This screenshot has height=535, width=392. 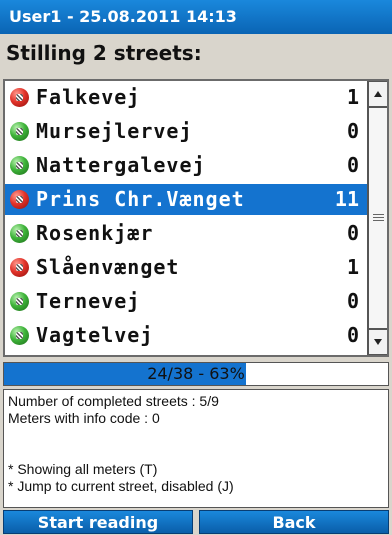 What do you see at coordinates (121, 486) in the screenshot?
I see `jump-street-text: * Jump to current street, disabled (J)` at bounding box center [121, 486].